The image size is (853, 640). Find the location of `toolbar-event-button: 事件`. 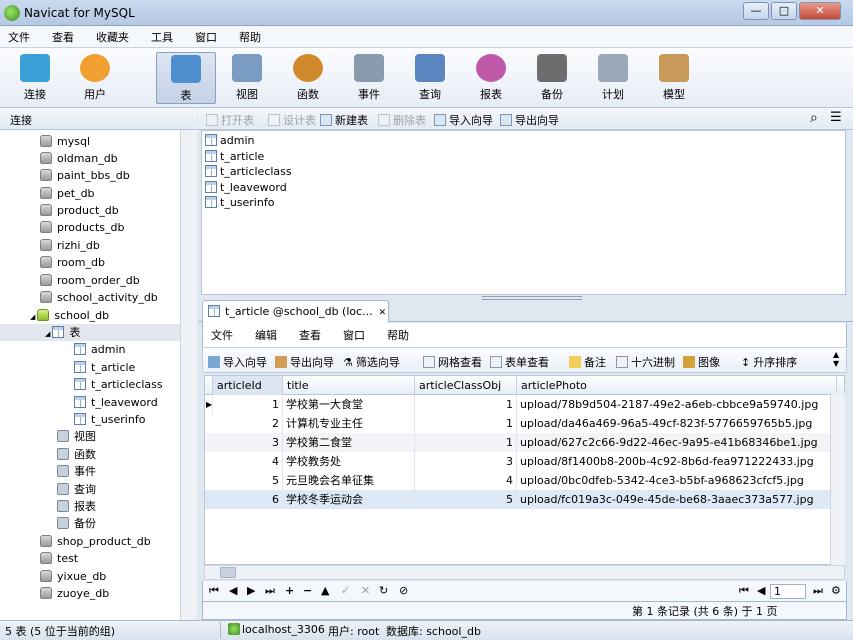

toolbar-event-button: 事件 is located at coordinates (369, 78).